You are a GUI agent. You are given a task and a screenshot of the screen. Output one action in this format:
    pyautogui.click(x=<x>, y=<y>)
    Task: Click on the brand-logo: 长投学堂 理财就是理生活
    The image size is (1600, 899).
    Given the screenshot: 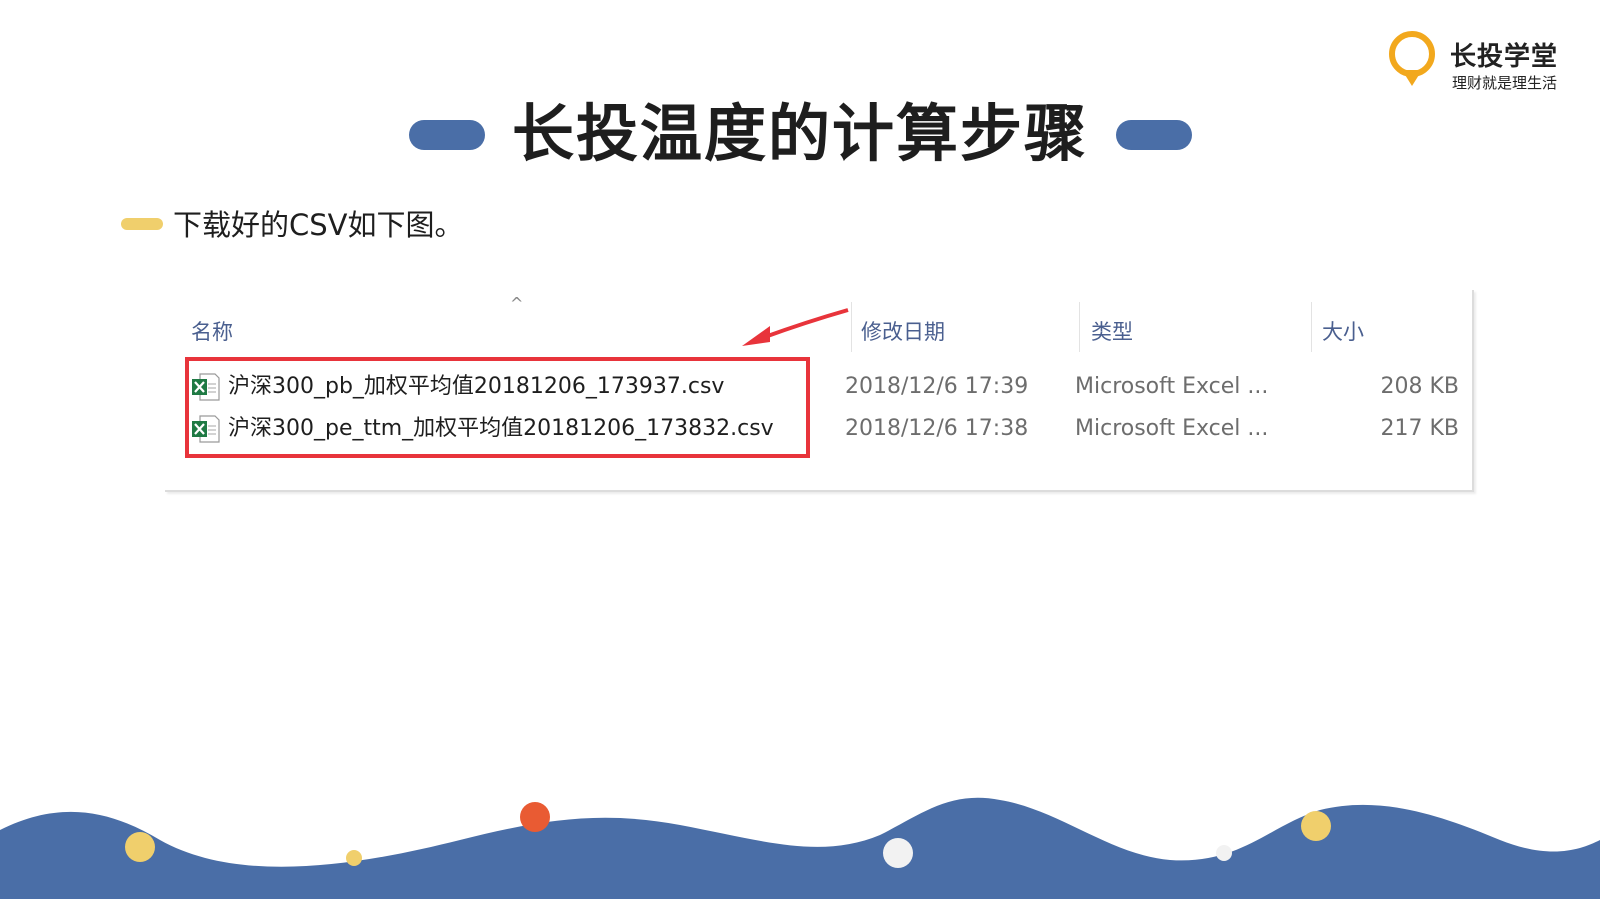 What is the action you would take?
    pyautogui.click(x=1488, y=61)
    